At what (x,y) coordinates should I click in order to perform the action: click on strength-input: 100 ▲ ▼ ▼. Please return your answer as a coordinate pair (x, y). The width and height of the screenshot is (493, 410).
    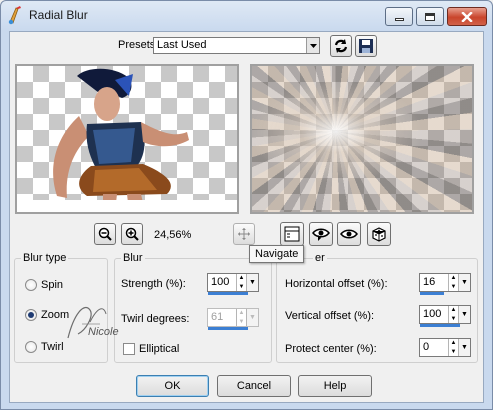
    Looking at the image, I should click on (233, 284).